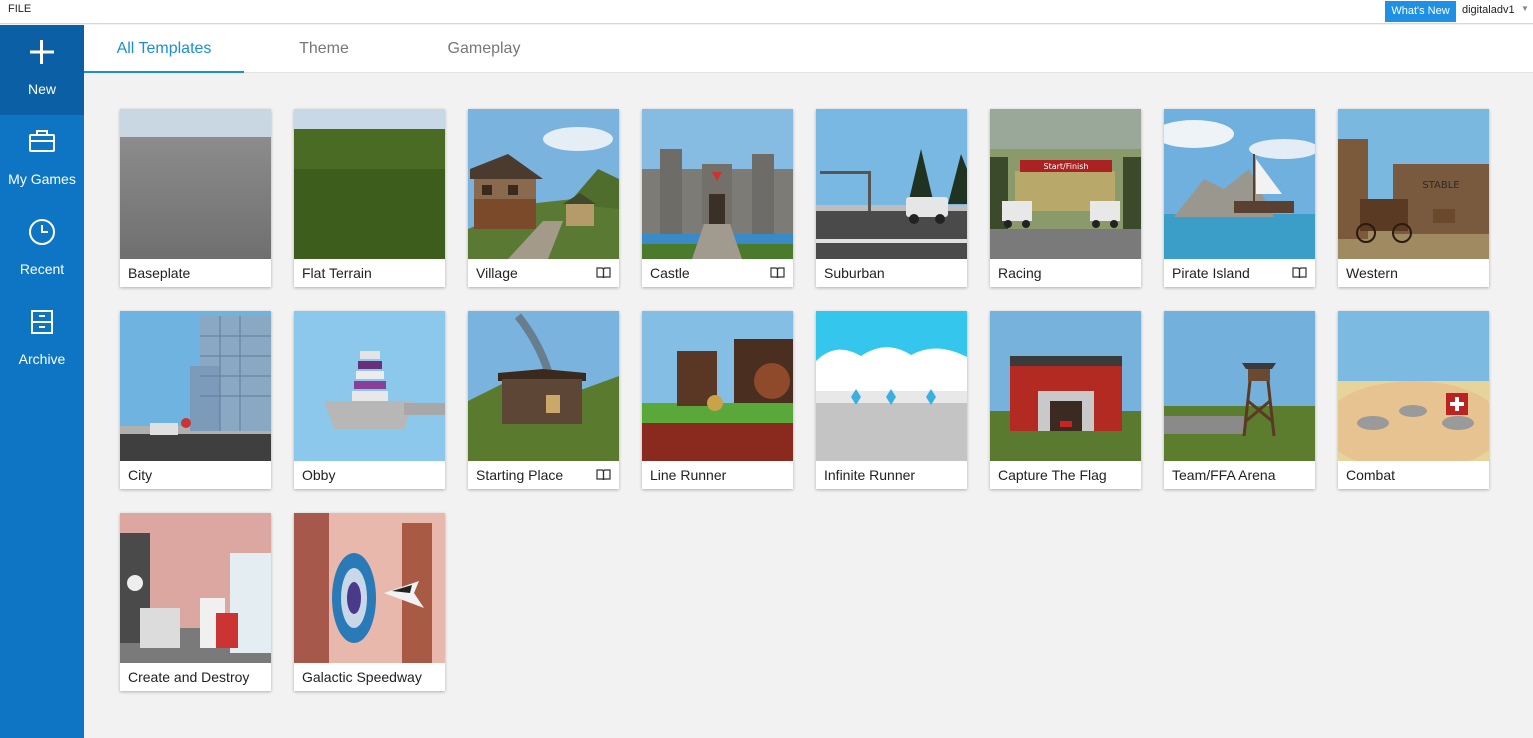 This screenshot has width=1533, height=738. What do you see at coordinates (362, 677) in the screenshot?
I see `template-label: Galactic Speedway` at bounding box center [362, 677].